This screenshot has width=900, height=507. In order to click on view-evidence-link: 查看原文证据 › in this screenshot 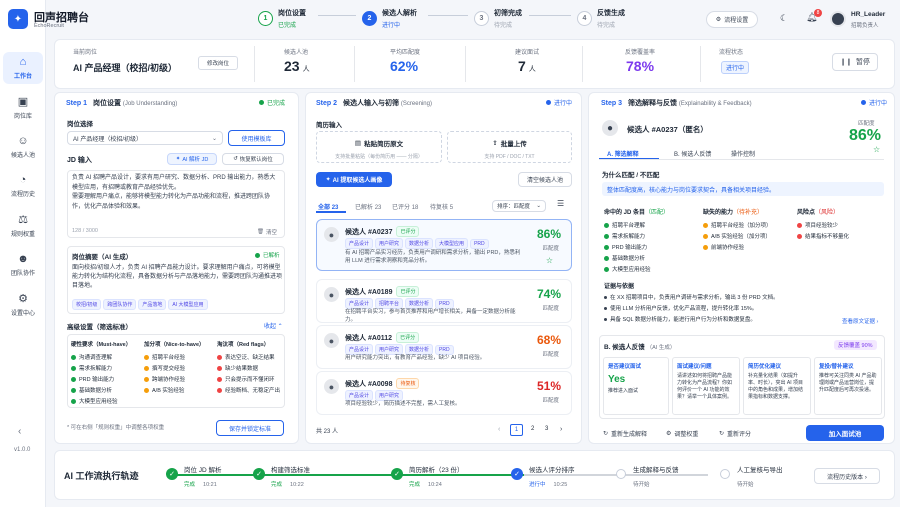, I will do `click(860, 321)`.